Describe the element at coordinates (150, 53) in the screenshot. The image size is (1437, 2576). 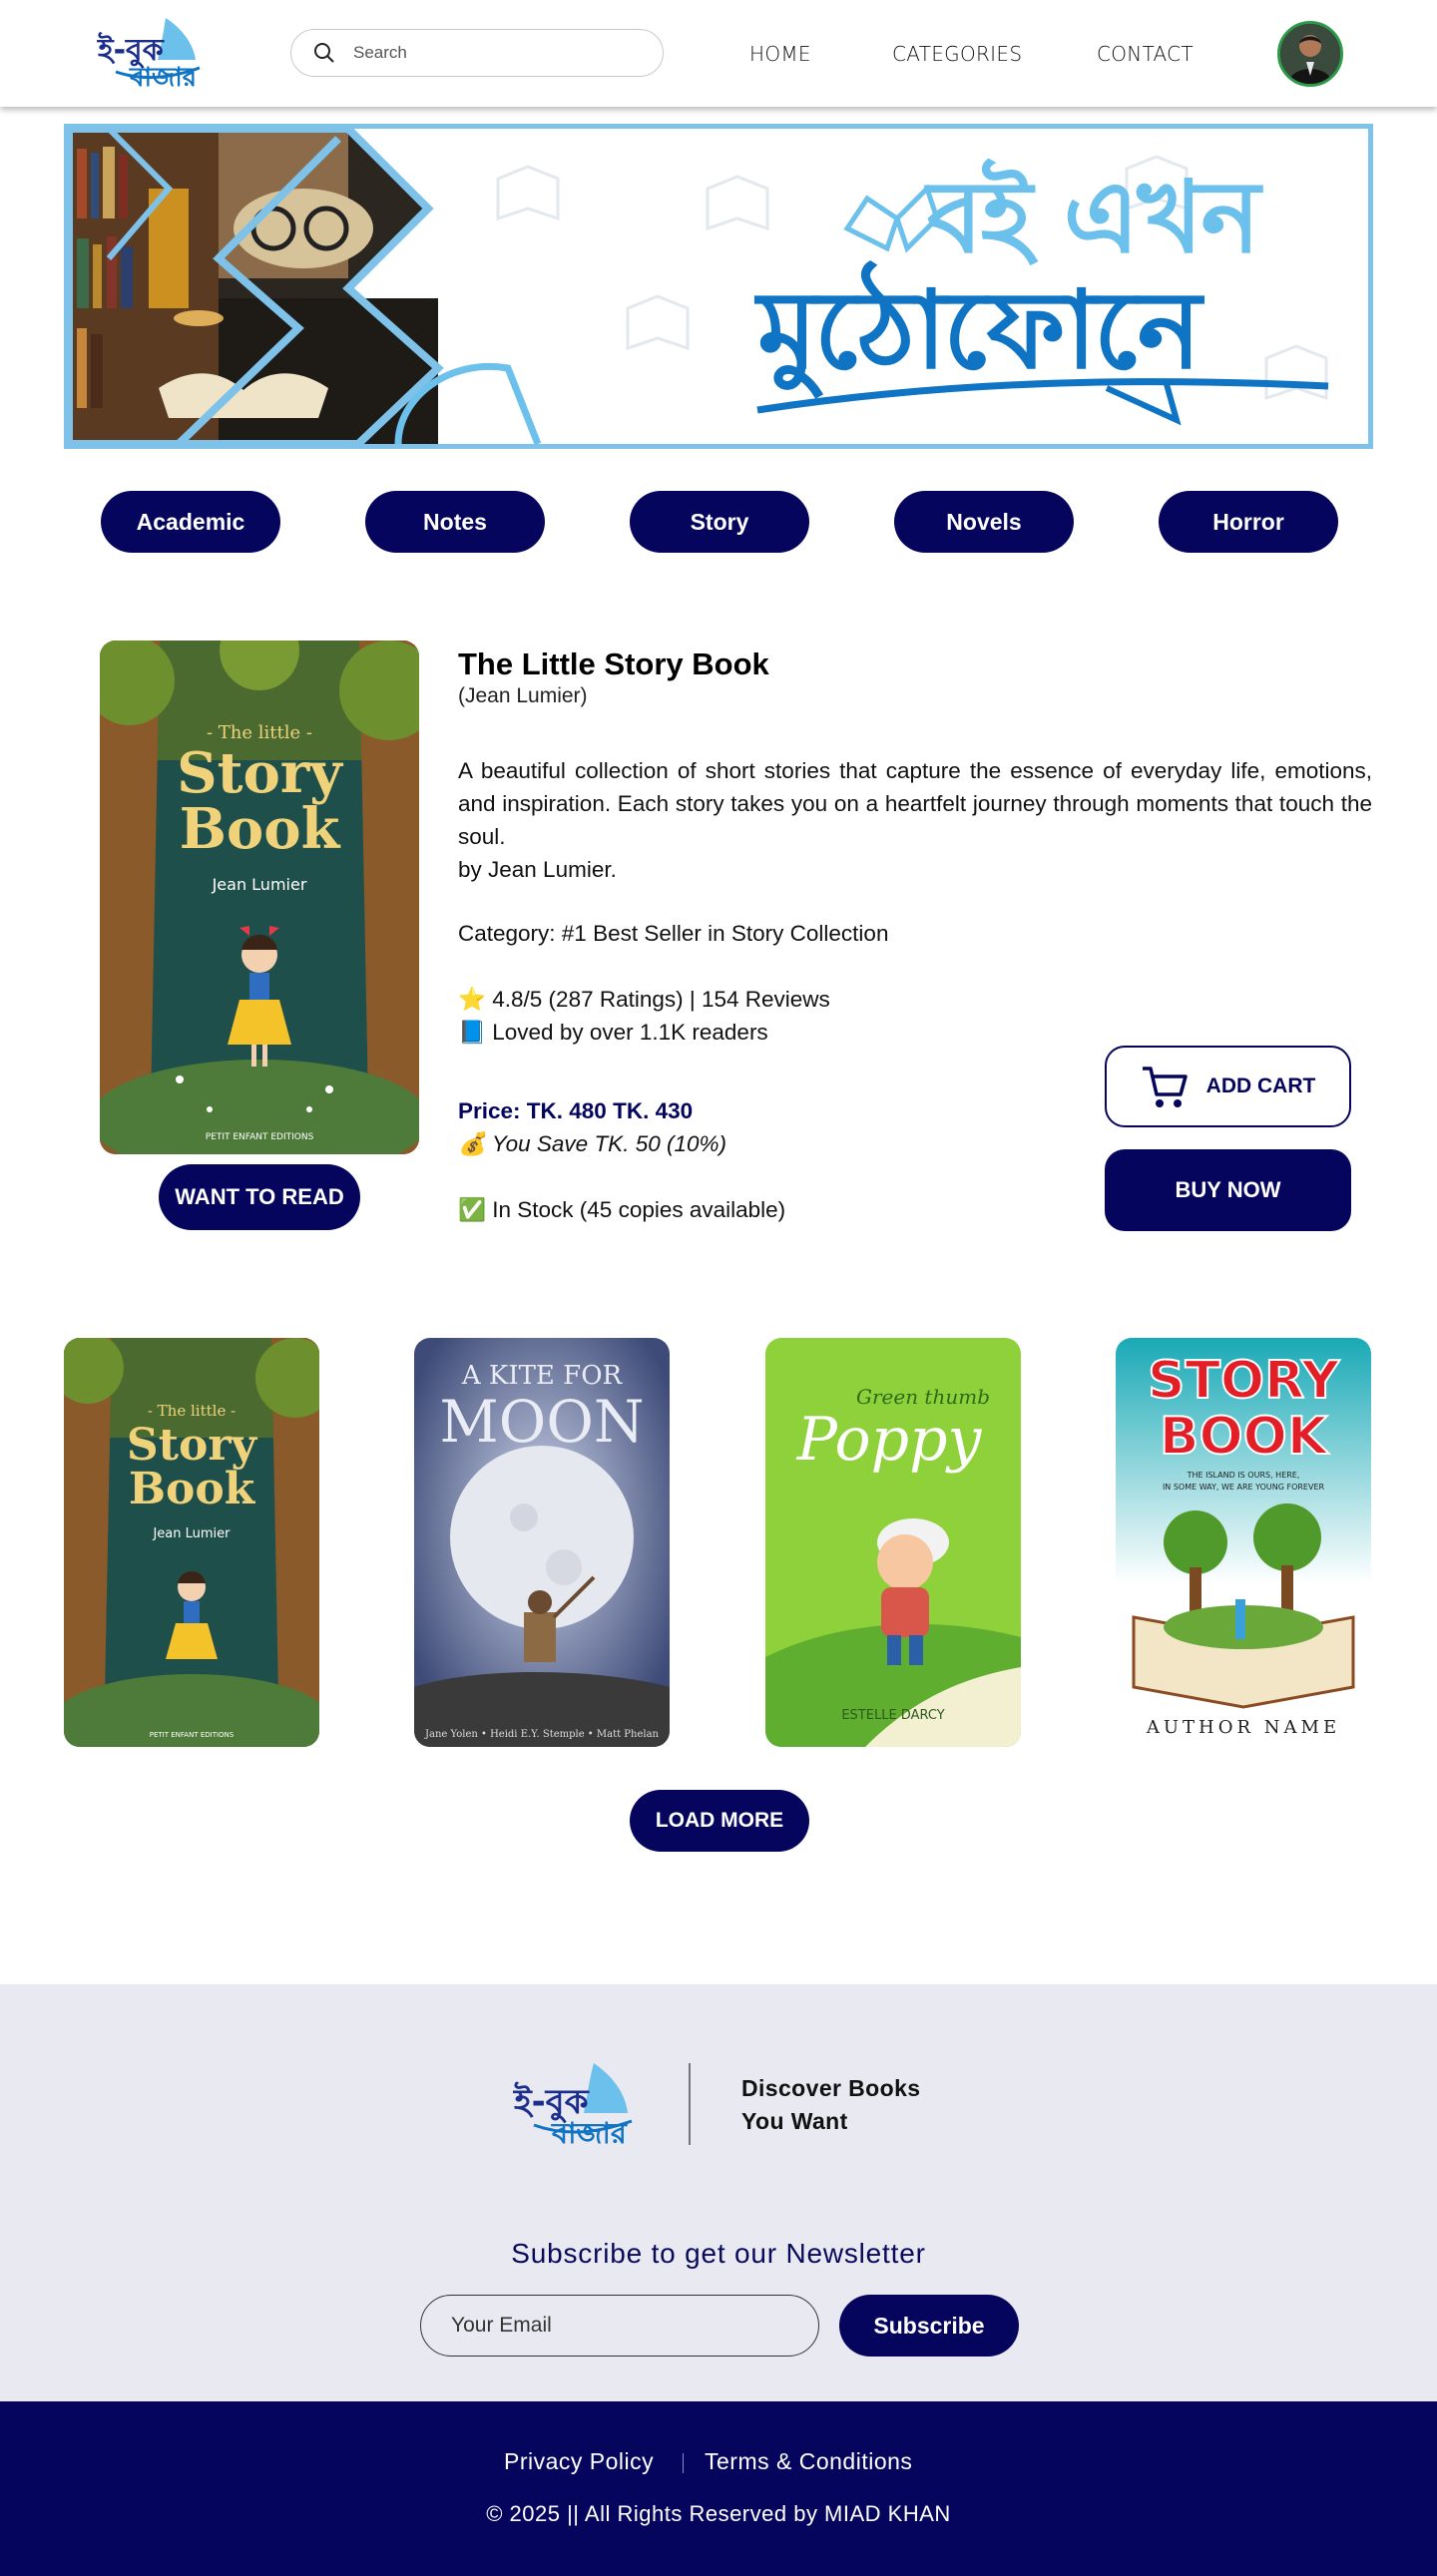
I see `site-logo: ই-বুক বাজার` at that location.